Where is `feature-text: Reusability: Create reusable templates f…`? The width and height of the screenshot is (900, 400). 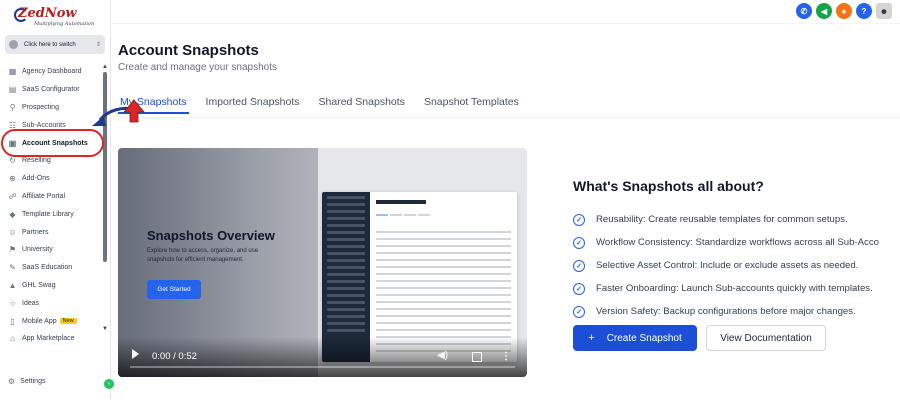
feature-text: Reusability: Create reusable templates f… is located at coordinates (722, 219).